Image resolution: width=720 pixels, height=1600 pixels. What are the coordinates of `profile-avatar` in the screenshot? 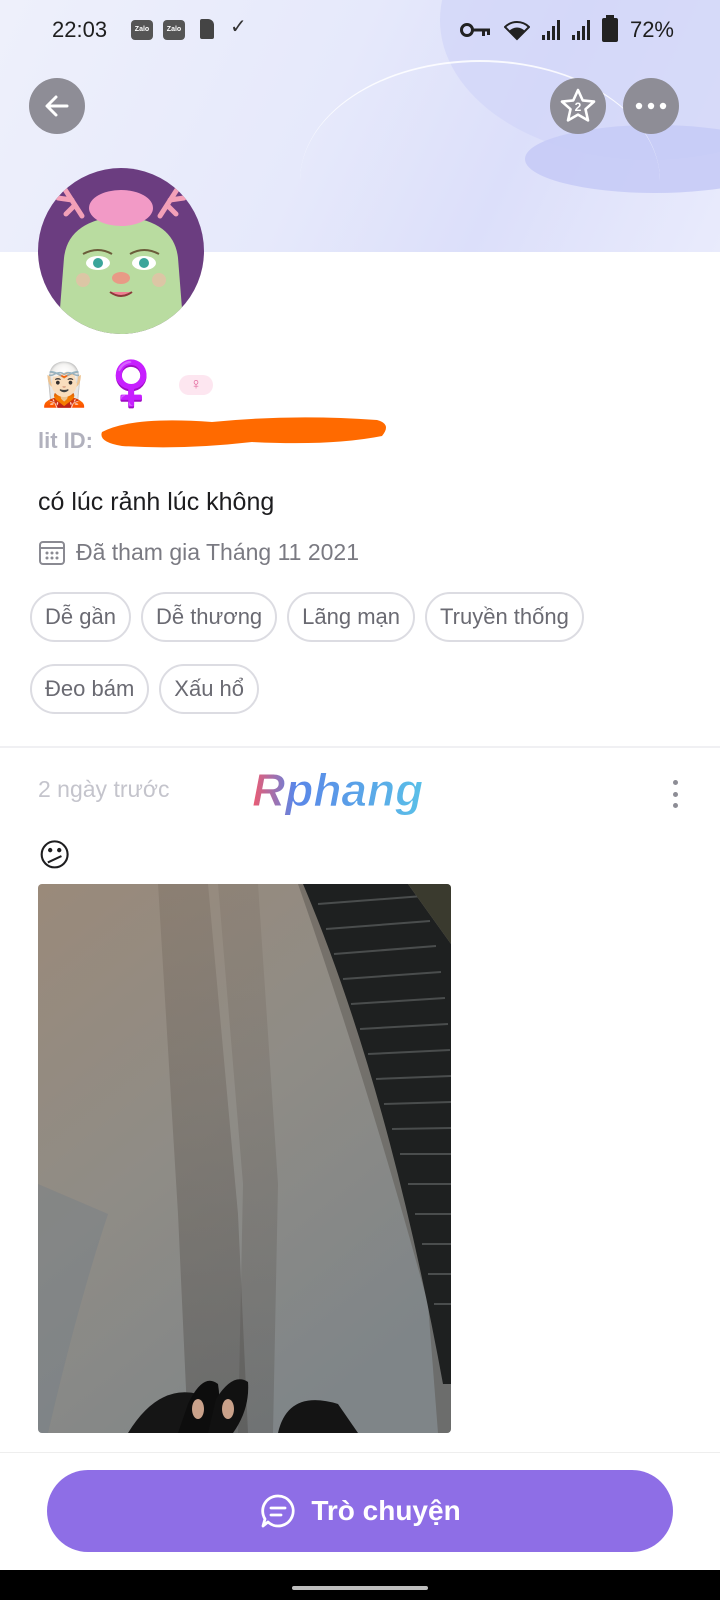 It's located at (121, 251).